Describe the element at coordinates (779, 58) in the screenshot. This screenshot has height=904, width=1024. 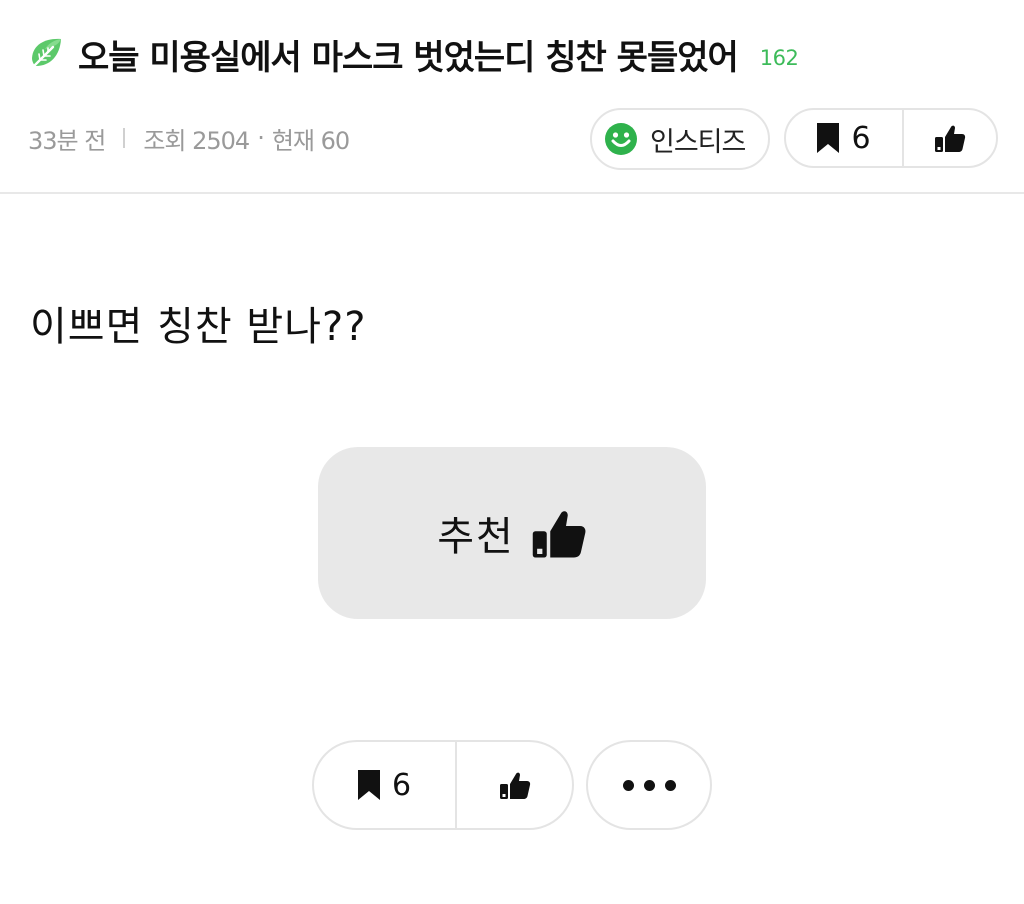
I see `comment-count: 162` at that location.